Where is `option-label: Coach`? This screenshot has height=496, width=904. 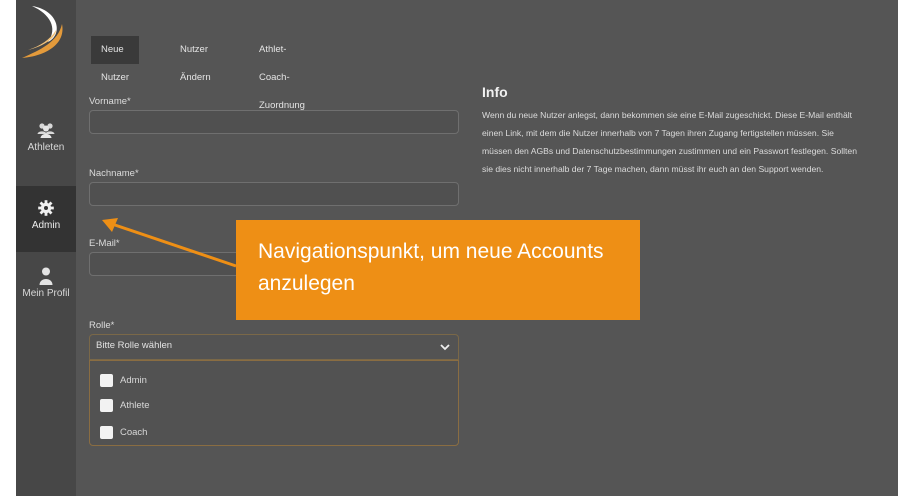
option-label: Coach is located at coordinates (134, 432).